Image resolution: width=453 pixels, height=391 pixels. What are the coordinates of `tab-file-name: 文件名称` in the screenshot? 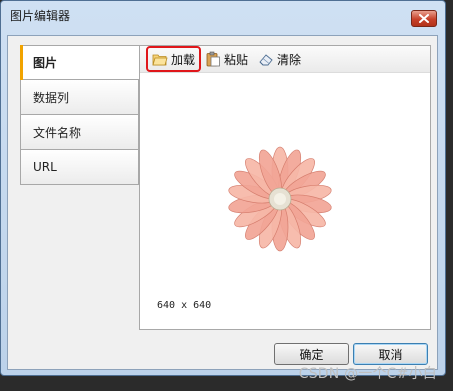 It's located at (79, 132).